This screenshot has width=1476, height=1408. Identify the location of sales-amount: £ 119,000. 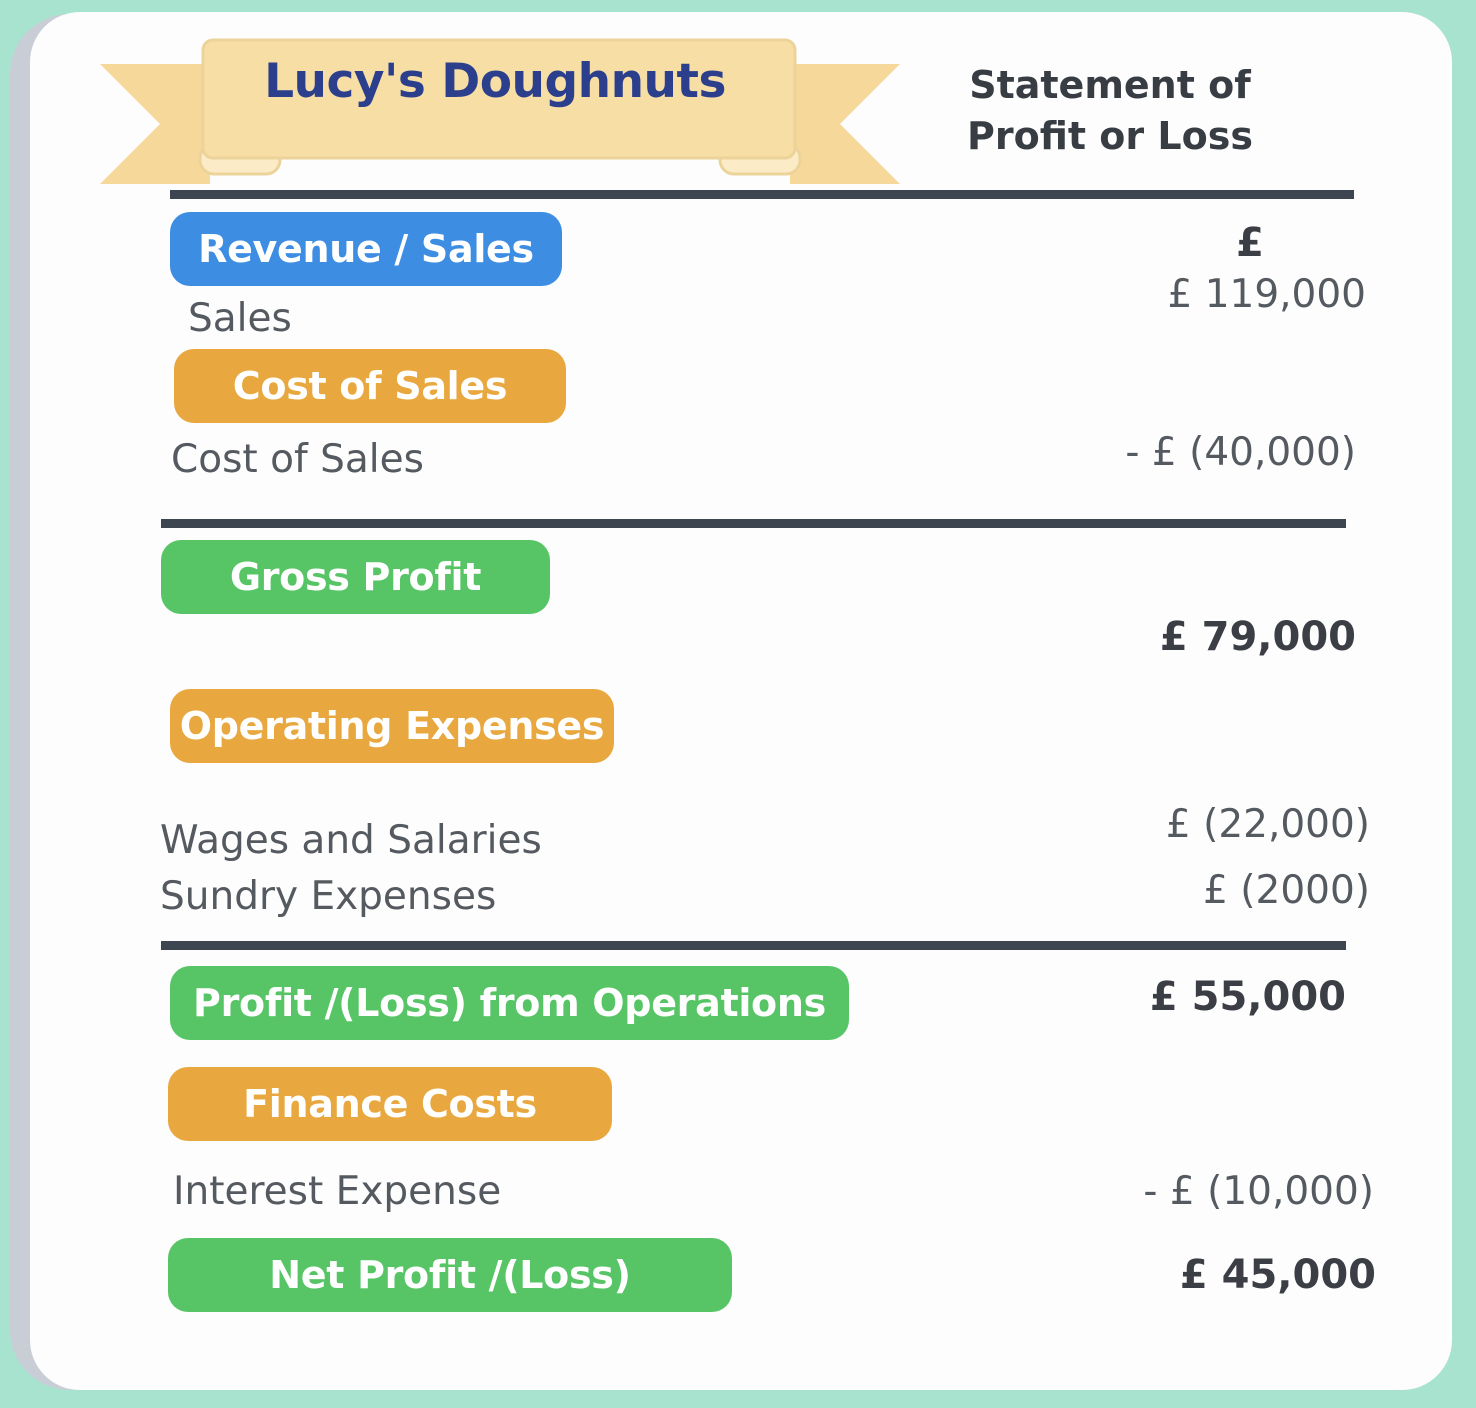
(1267, 294).